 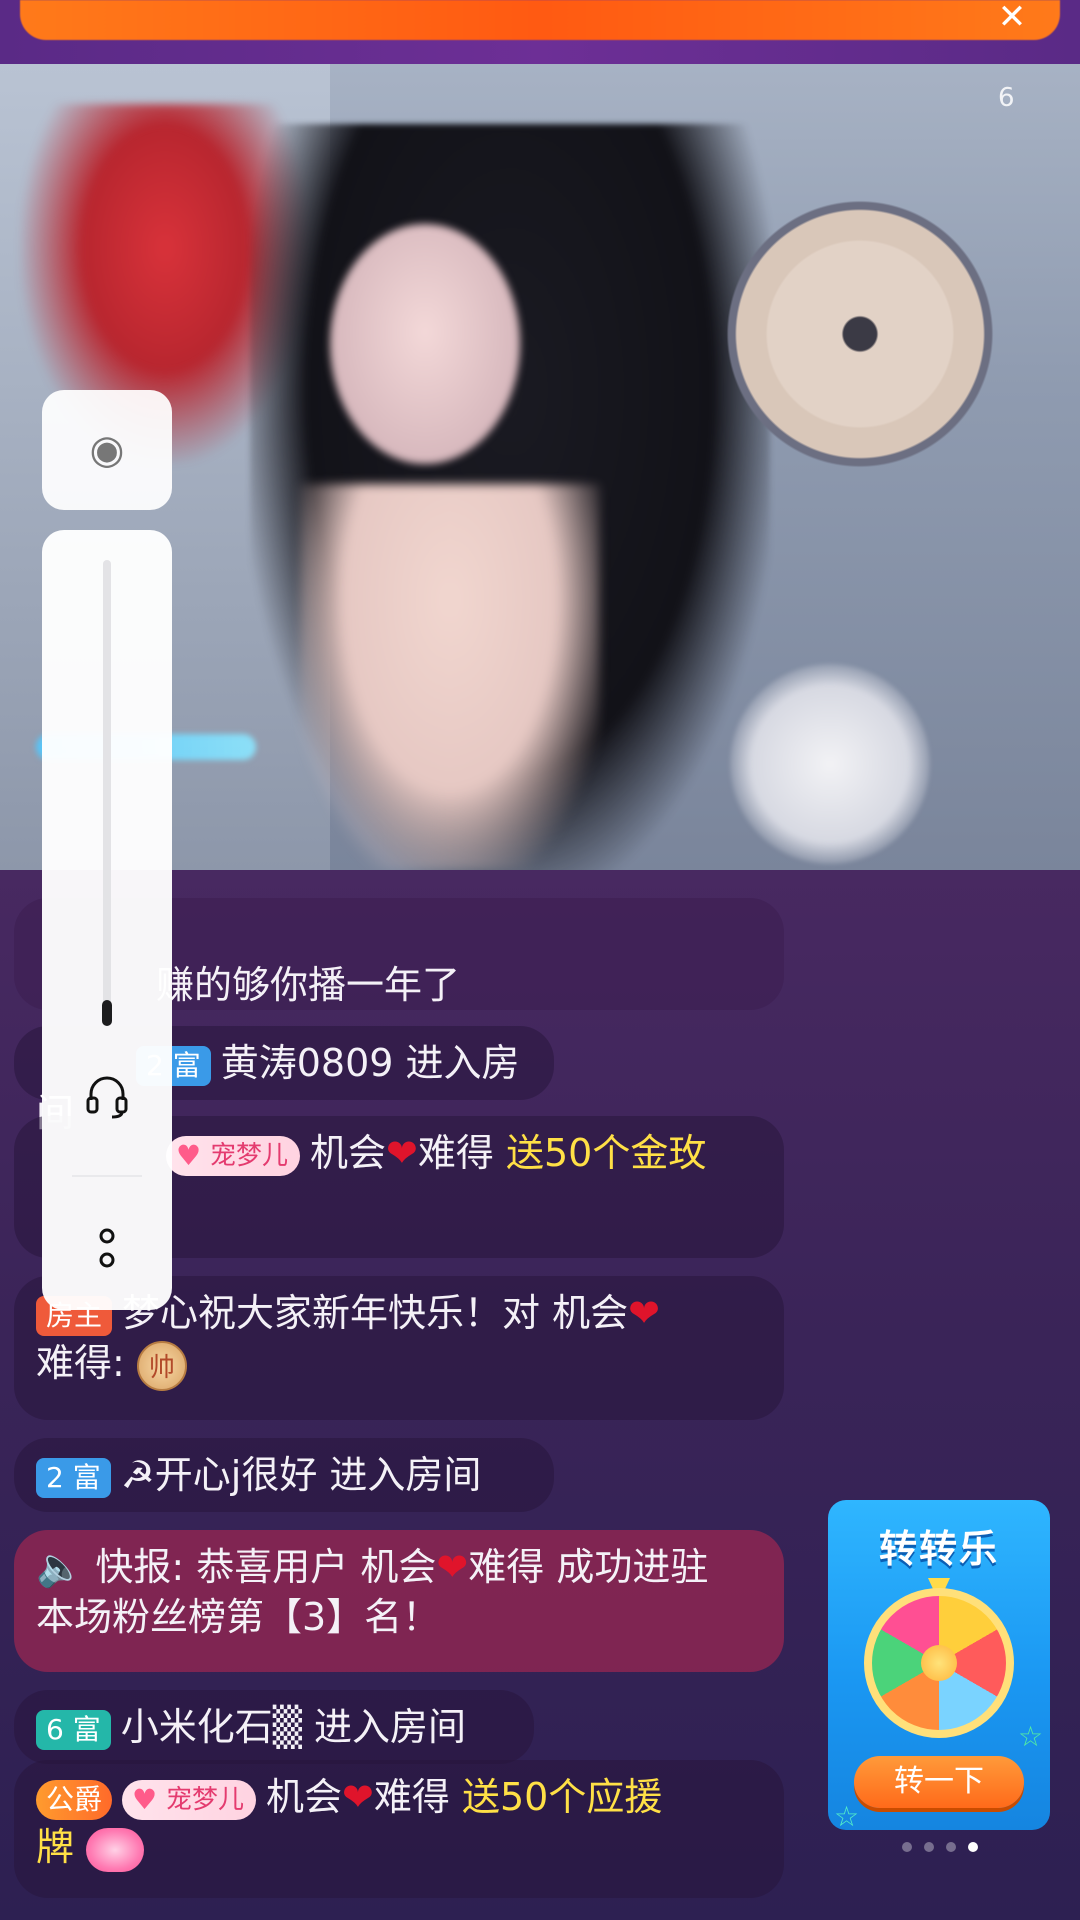 I want to click on headset-icon, so click(x=107, y=1095).